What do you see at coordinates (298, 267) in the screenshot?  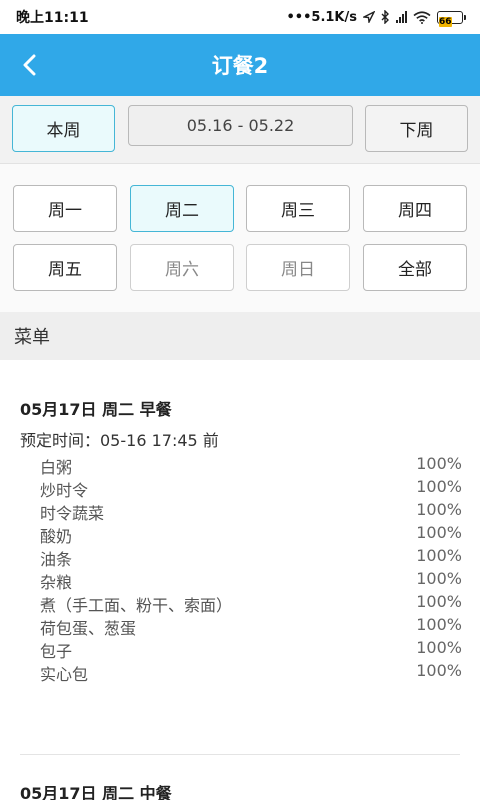 I see `day-button-sun: 周日` at bounding box center [298, 267].